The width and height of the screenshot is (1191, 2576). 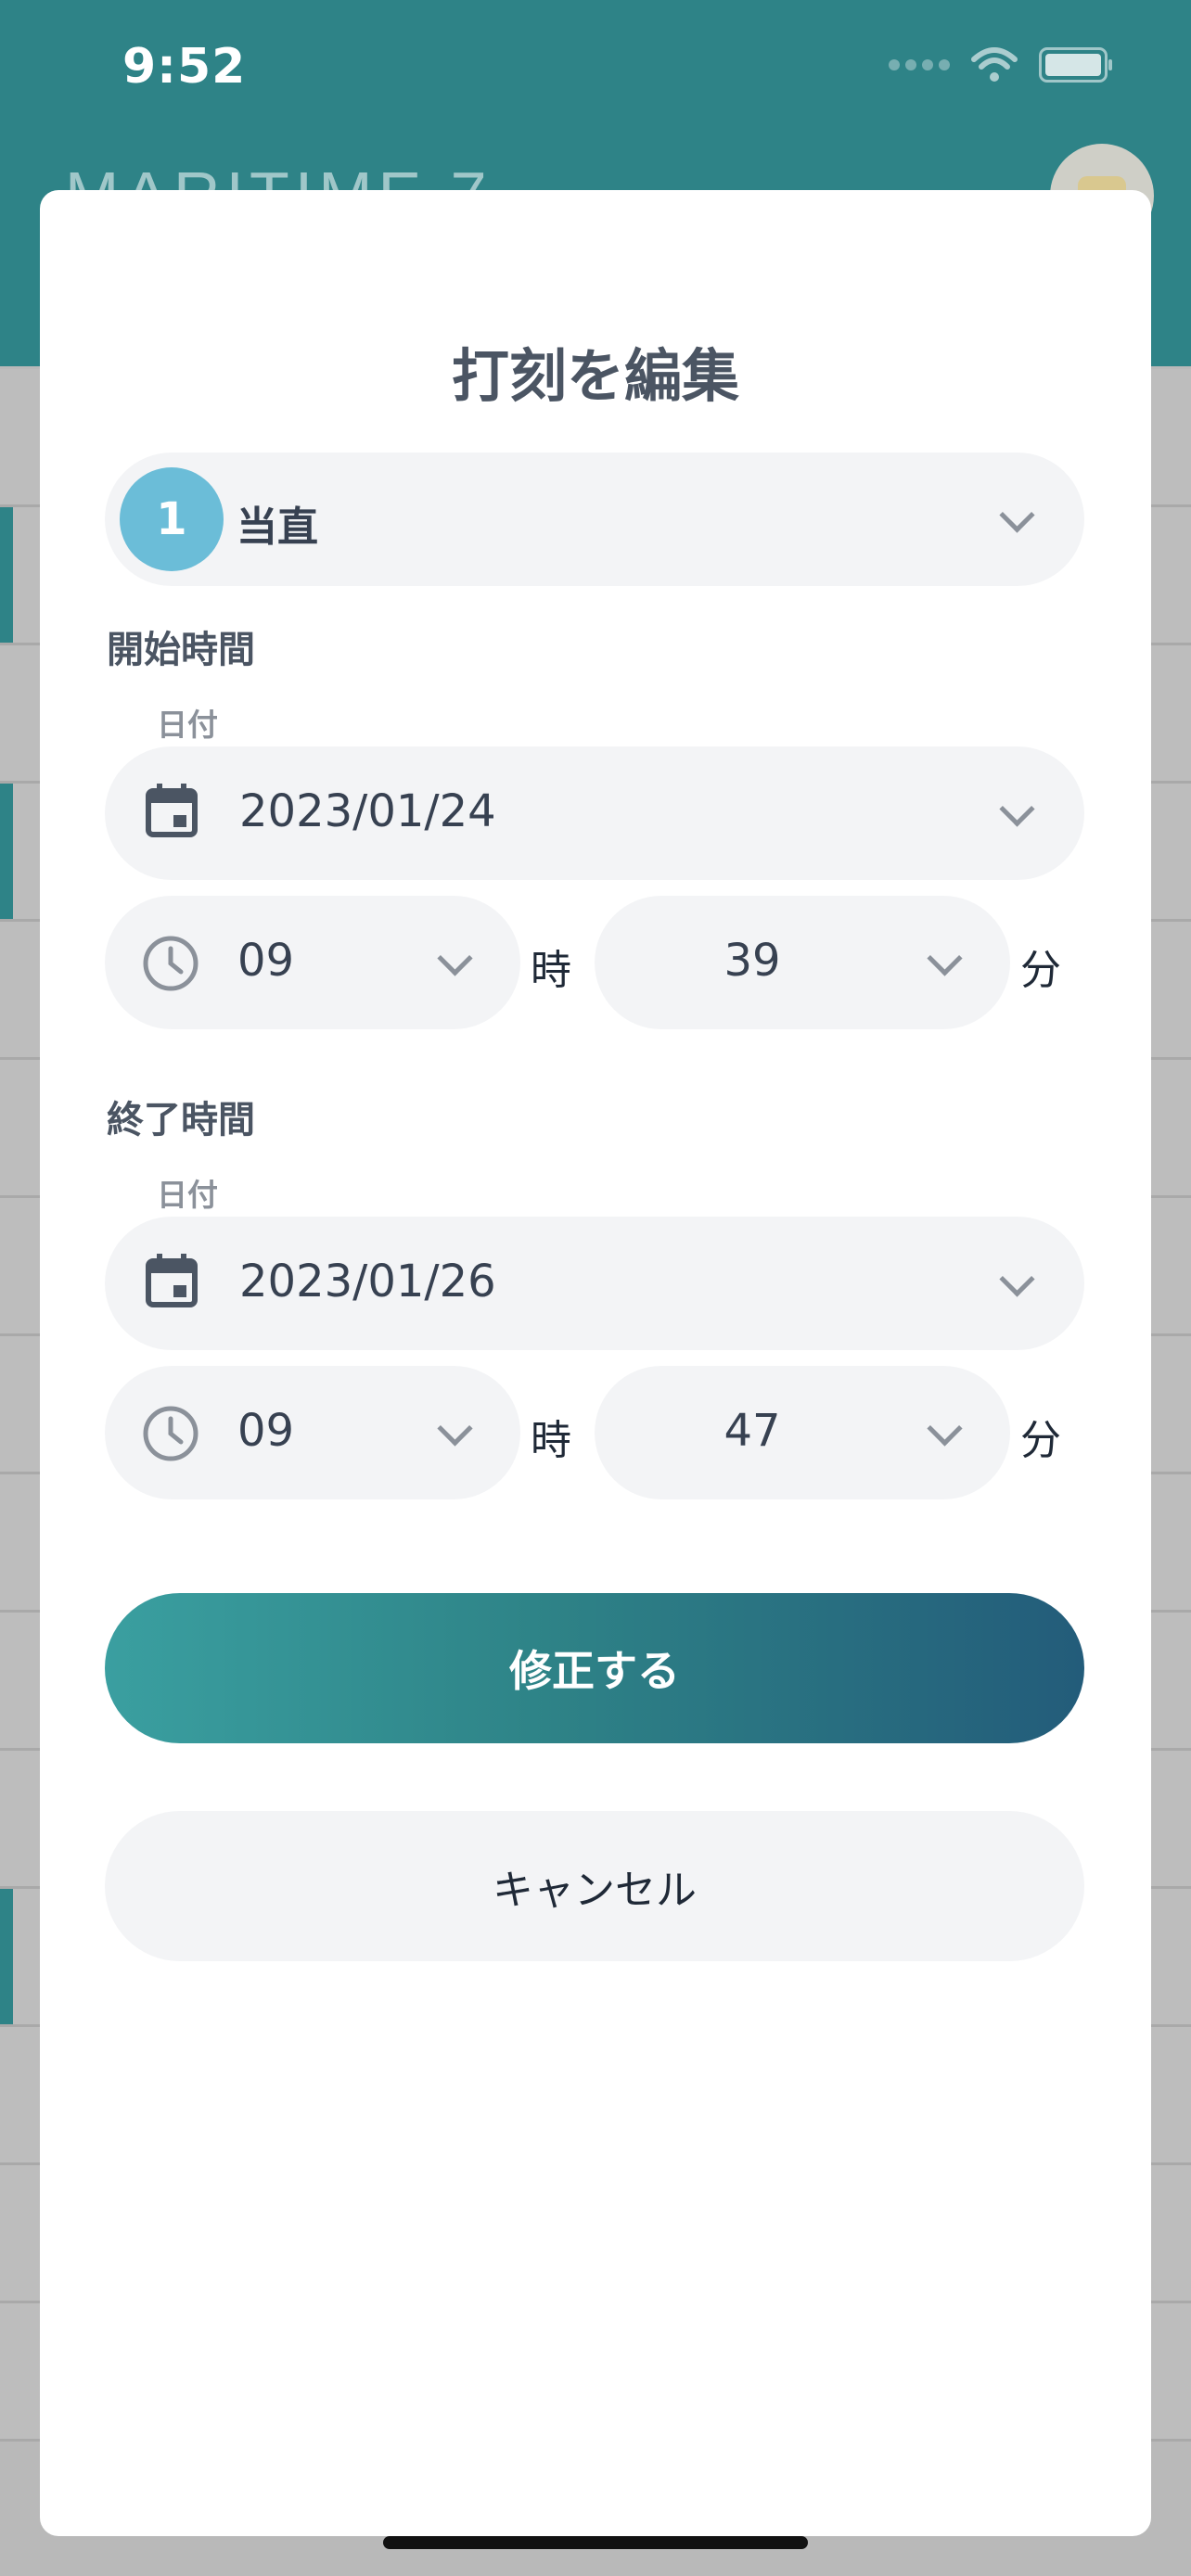 I want to click on end-date-caption: 日付, so click(x=187, y=1195).